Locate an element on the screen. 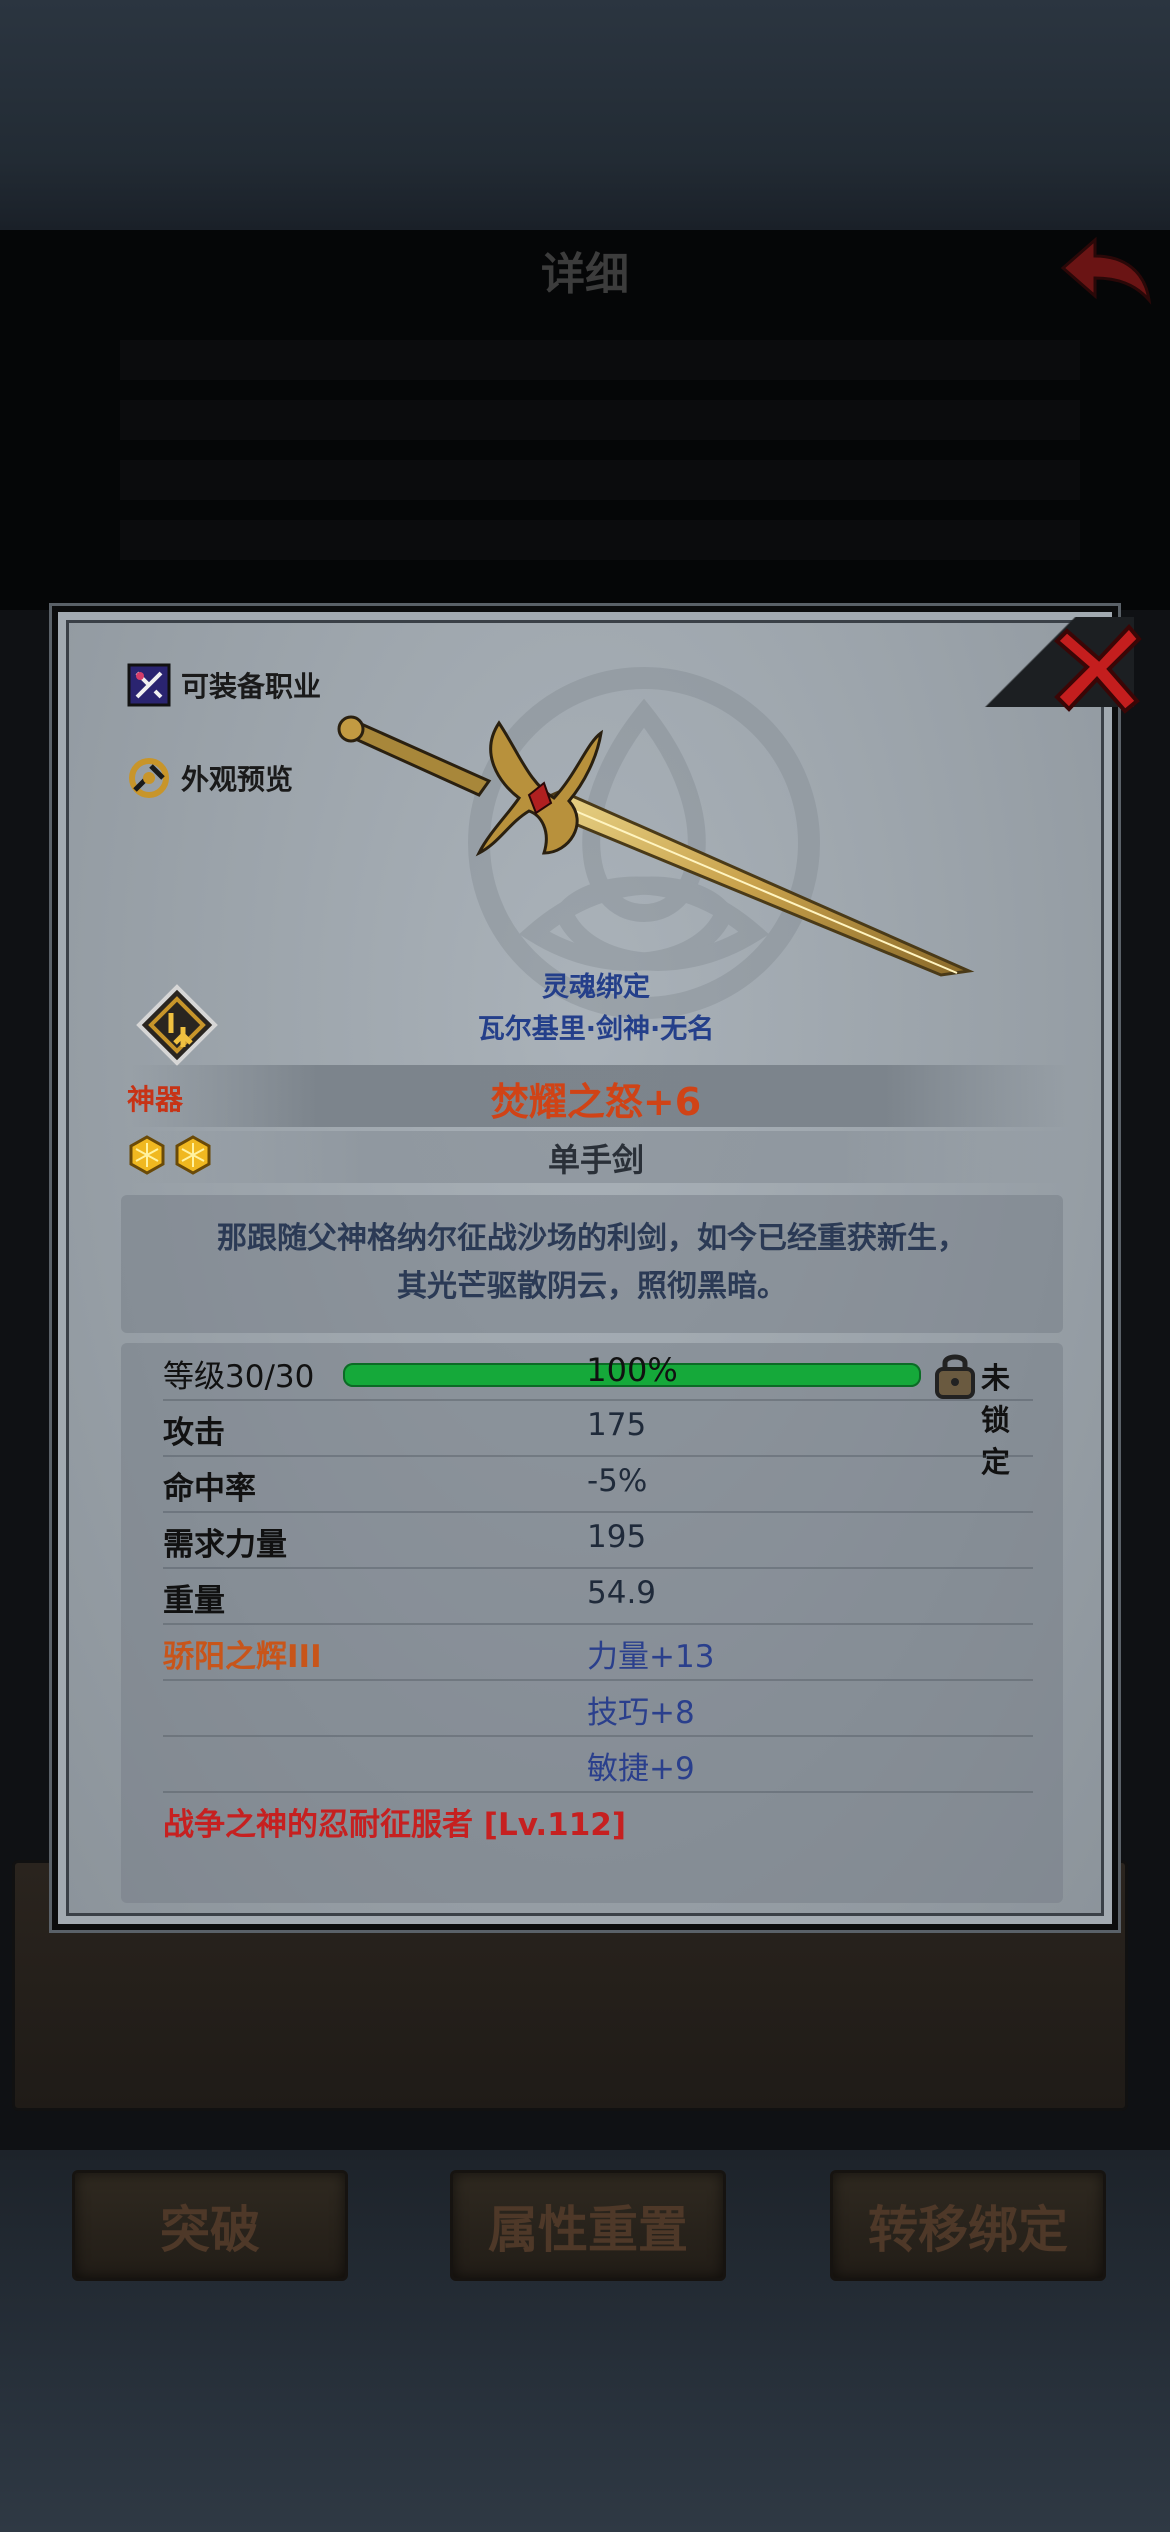 This screenshot has height=2532, width=1170. stat-value: 195 is located at coordinates (617, 1537).